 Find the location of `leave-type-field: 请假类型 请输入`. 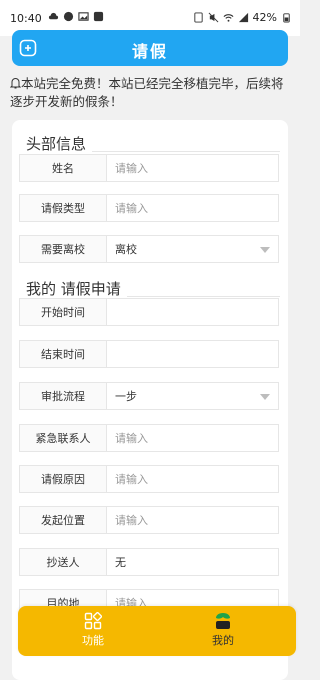

leave-type-field: 请假类型 请输入 is located at coordinates (149, 208).